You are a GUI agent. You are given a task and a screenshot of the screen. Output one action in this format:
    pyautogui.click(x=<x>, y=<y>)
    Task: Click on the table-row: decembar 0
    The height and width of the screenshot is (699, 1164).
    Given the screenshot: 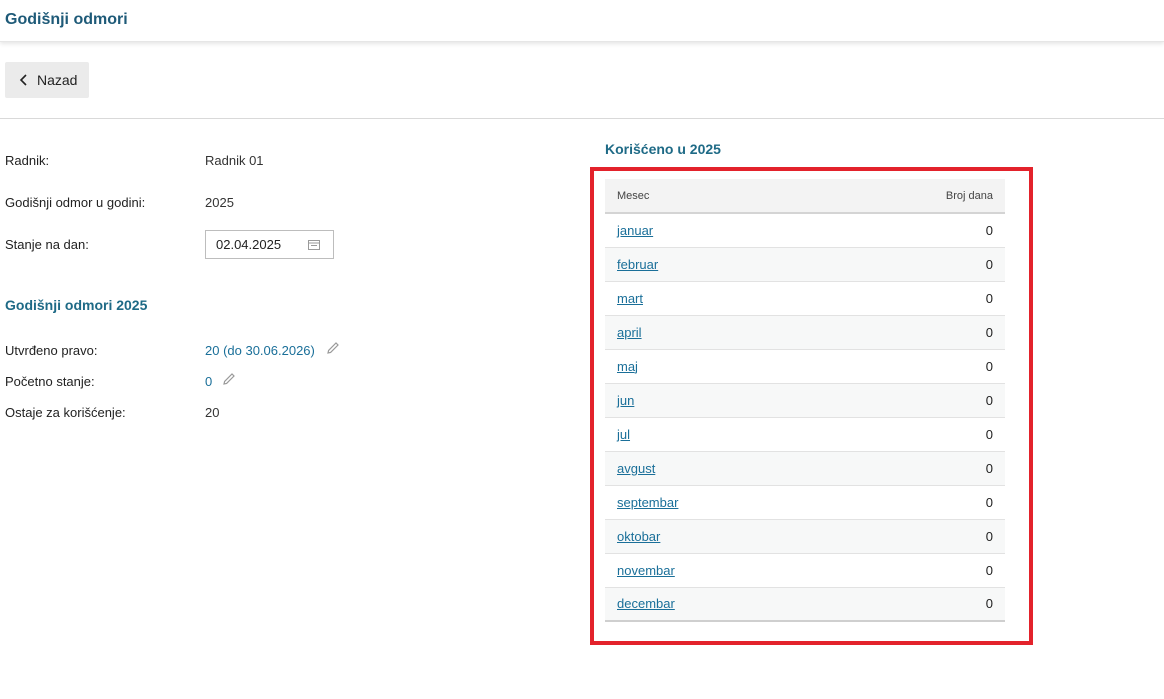 What is the action you would take?
    pyautogui.click(x=805, y=604)
    